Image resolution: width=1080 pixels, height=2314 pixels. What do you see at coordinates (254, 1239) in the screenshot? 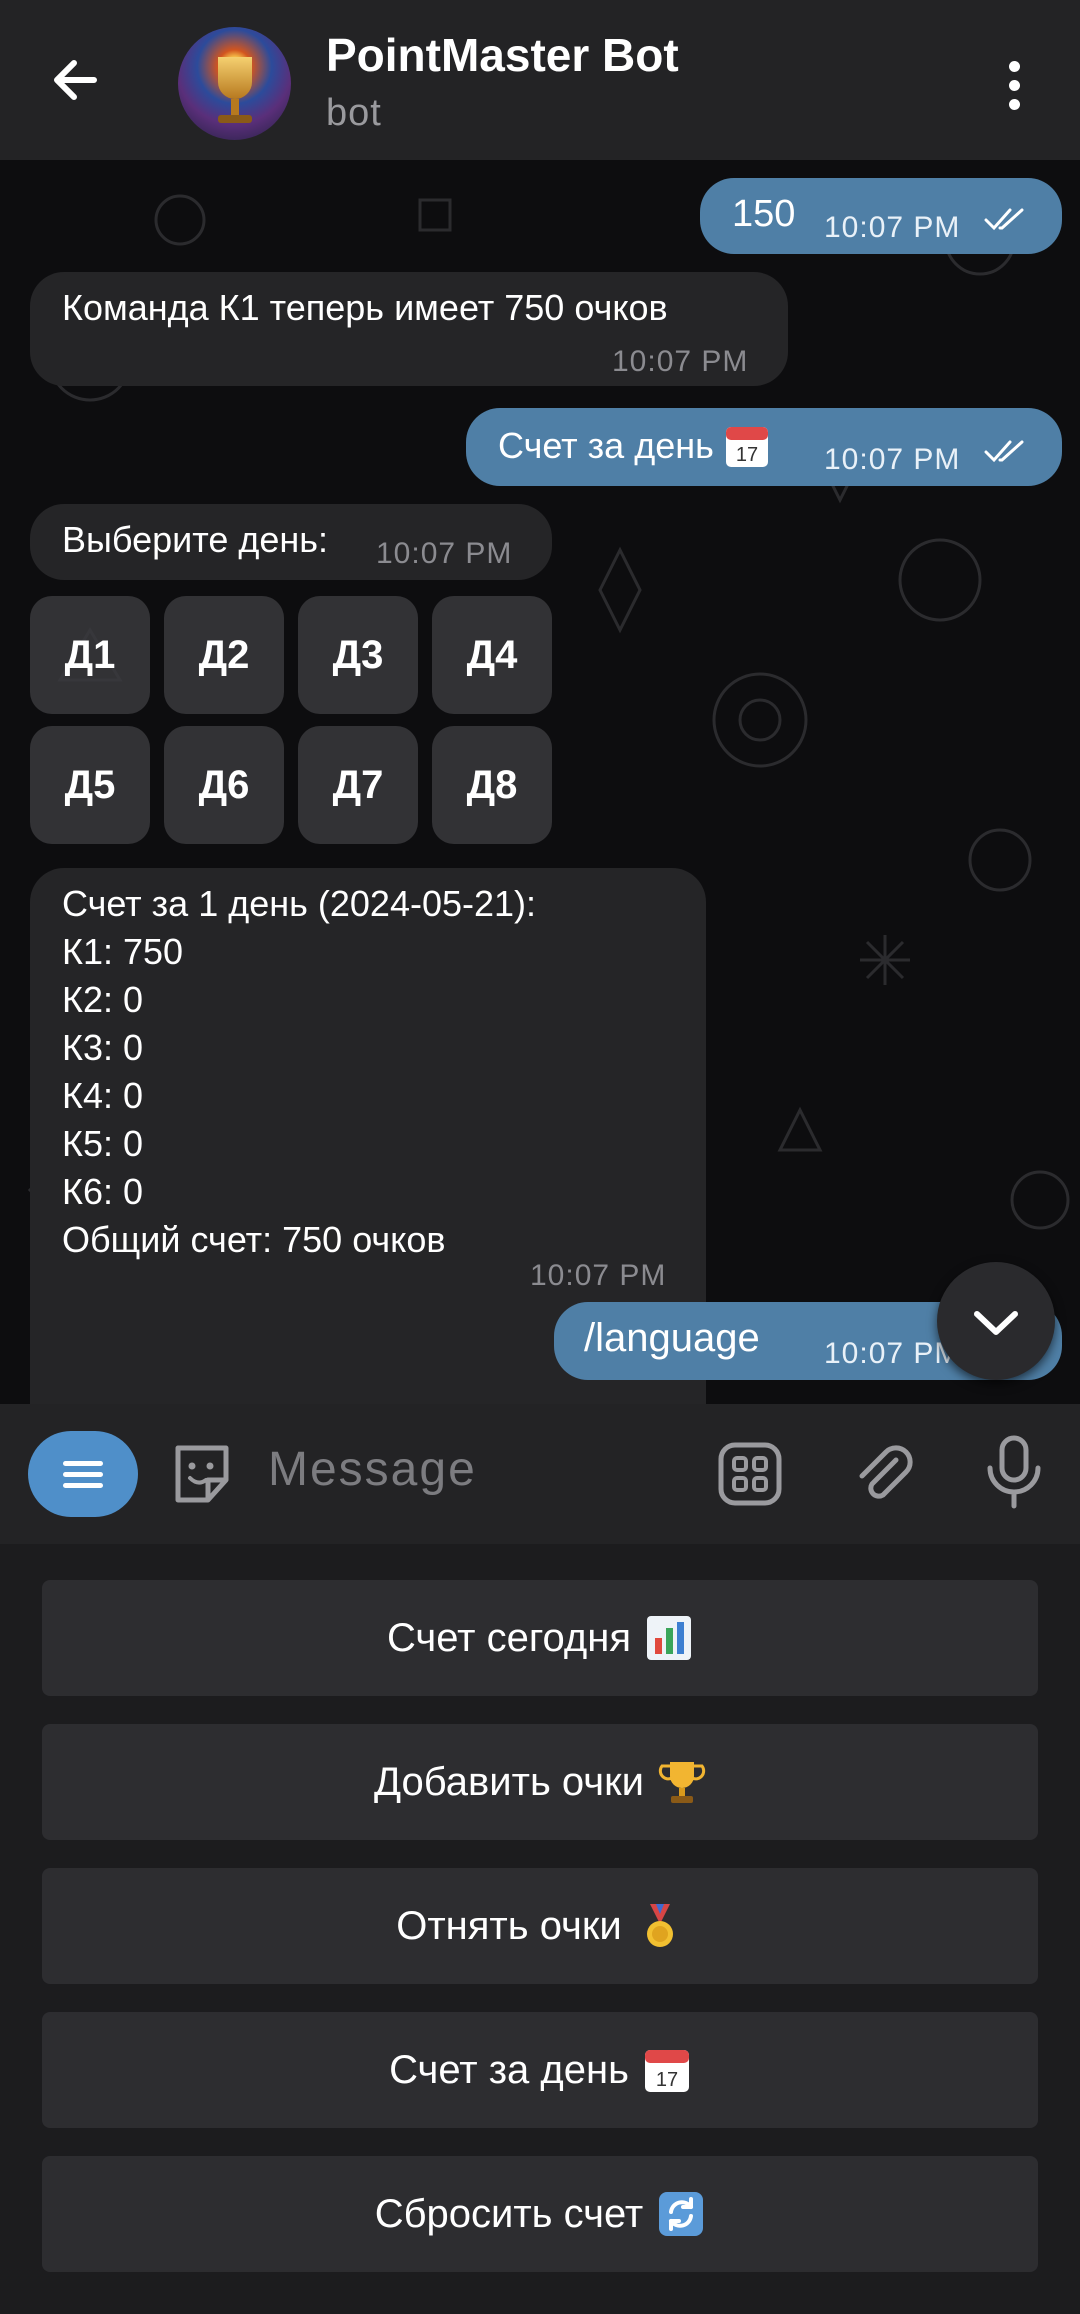
I see `score-line: Общий счет: 750 очков` at bounding box center [254, 1239].